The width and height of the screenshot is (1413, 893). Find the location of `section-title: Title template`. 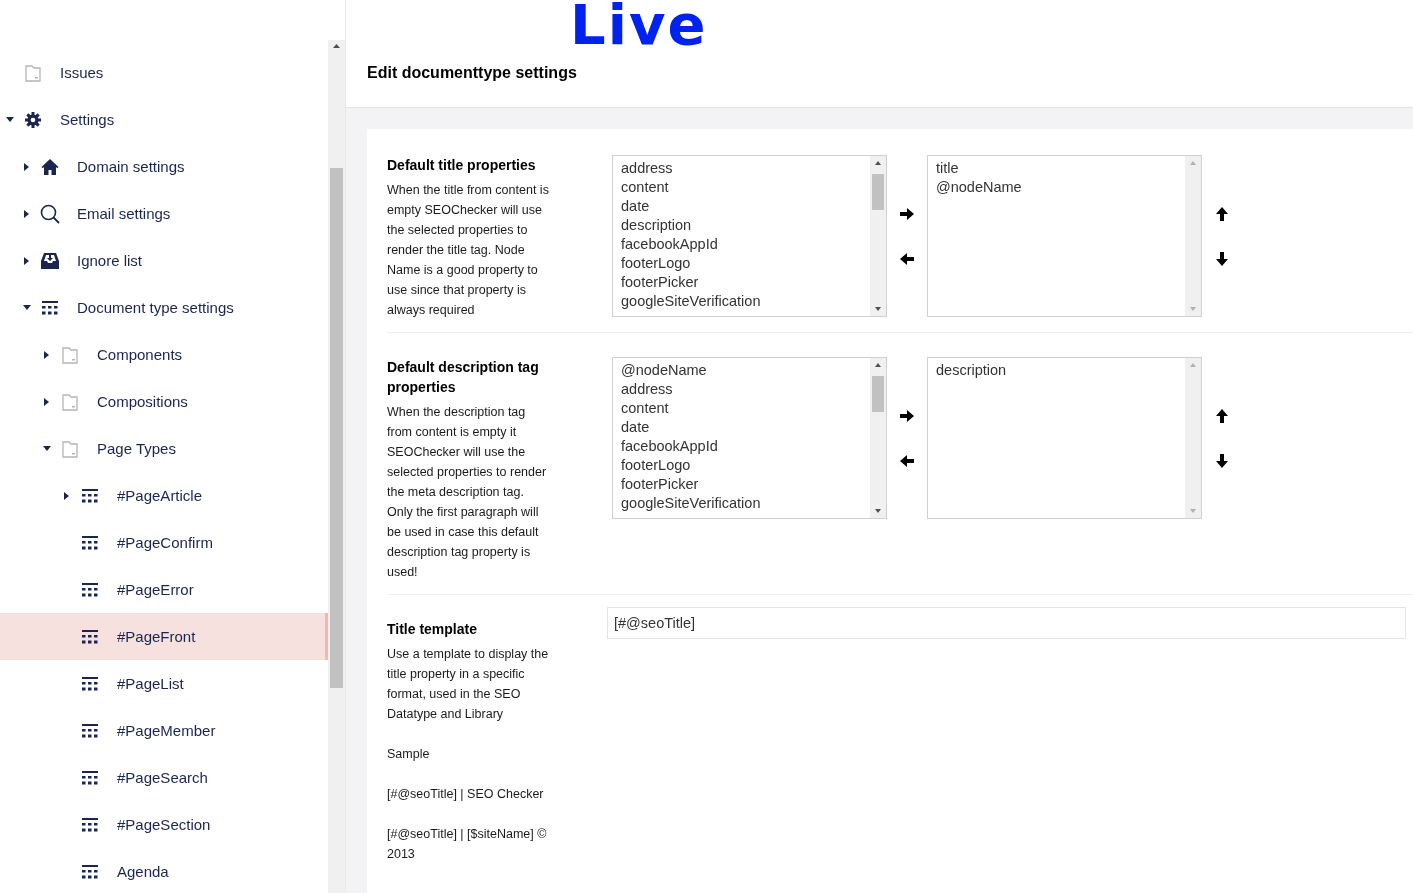

section-title: Title template is located at coordinates (432, 629).